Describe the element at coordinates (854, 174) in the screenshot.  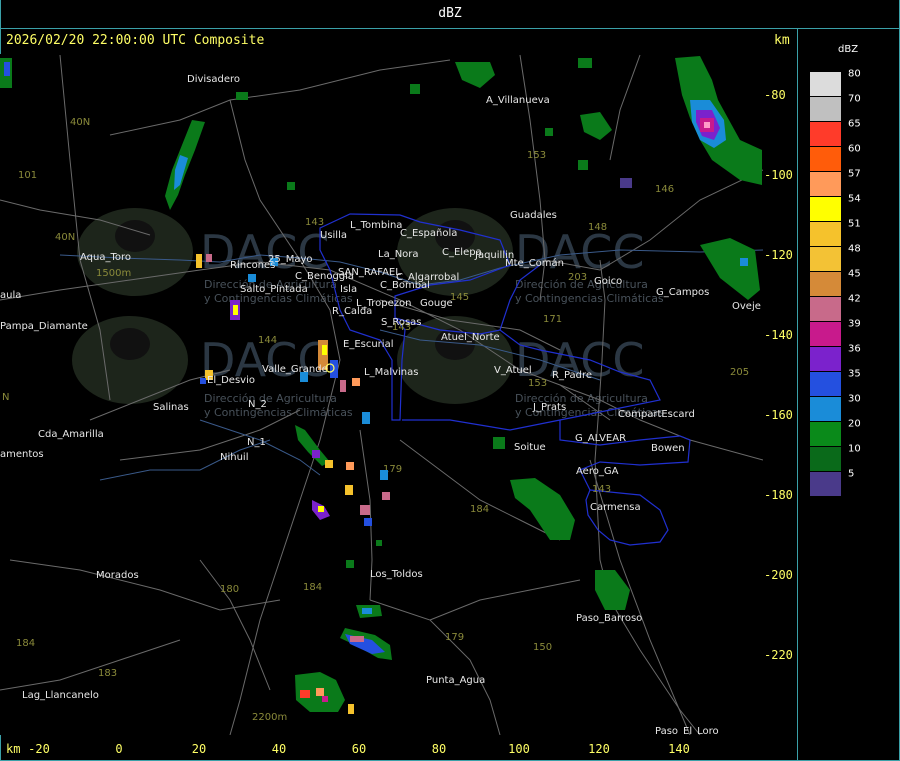
I see `legend-label: 57` at that location.